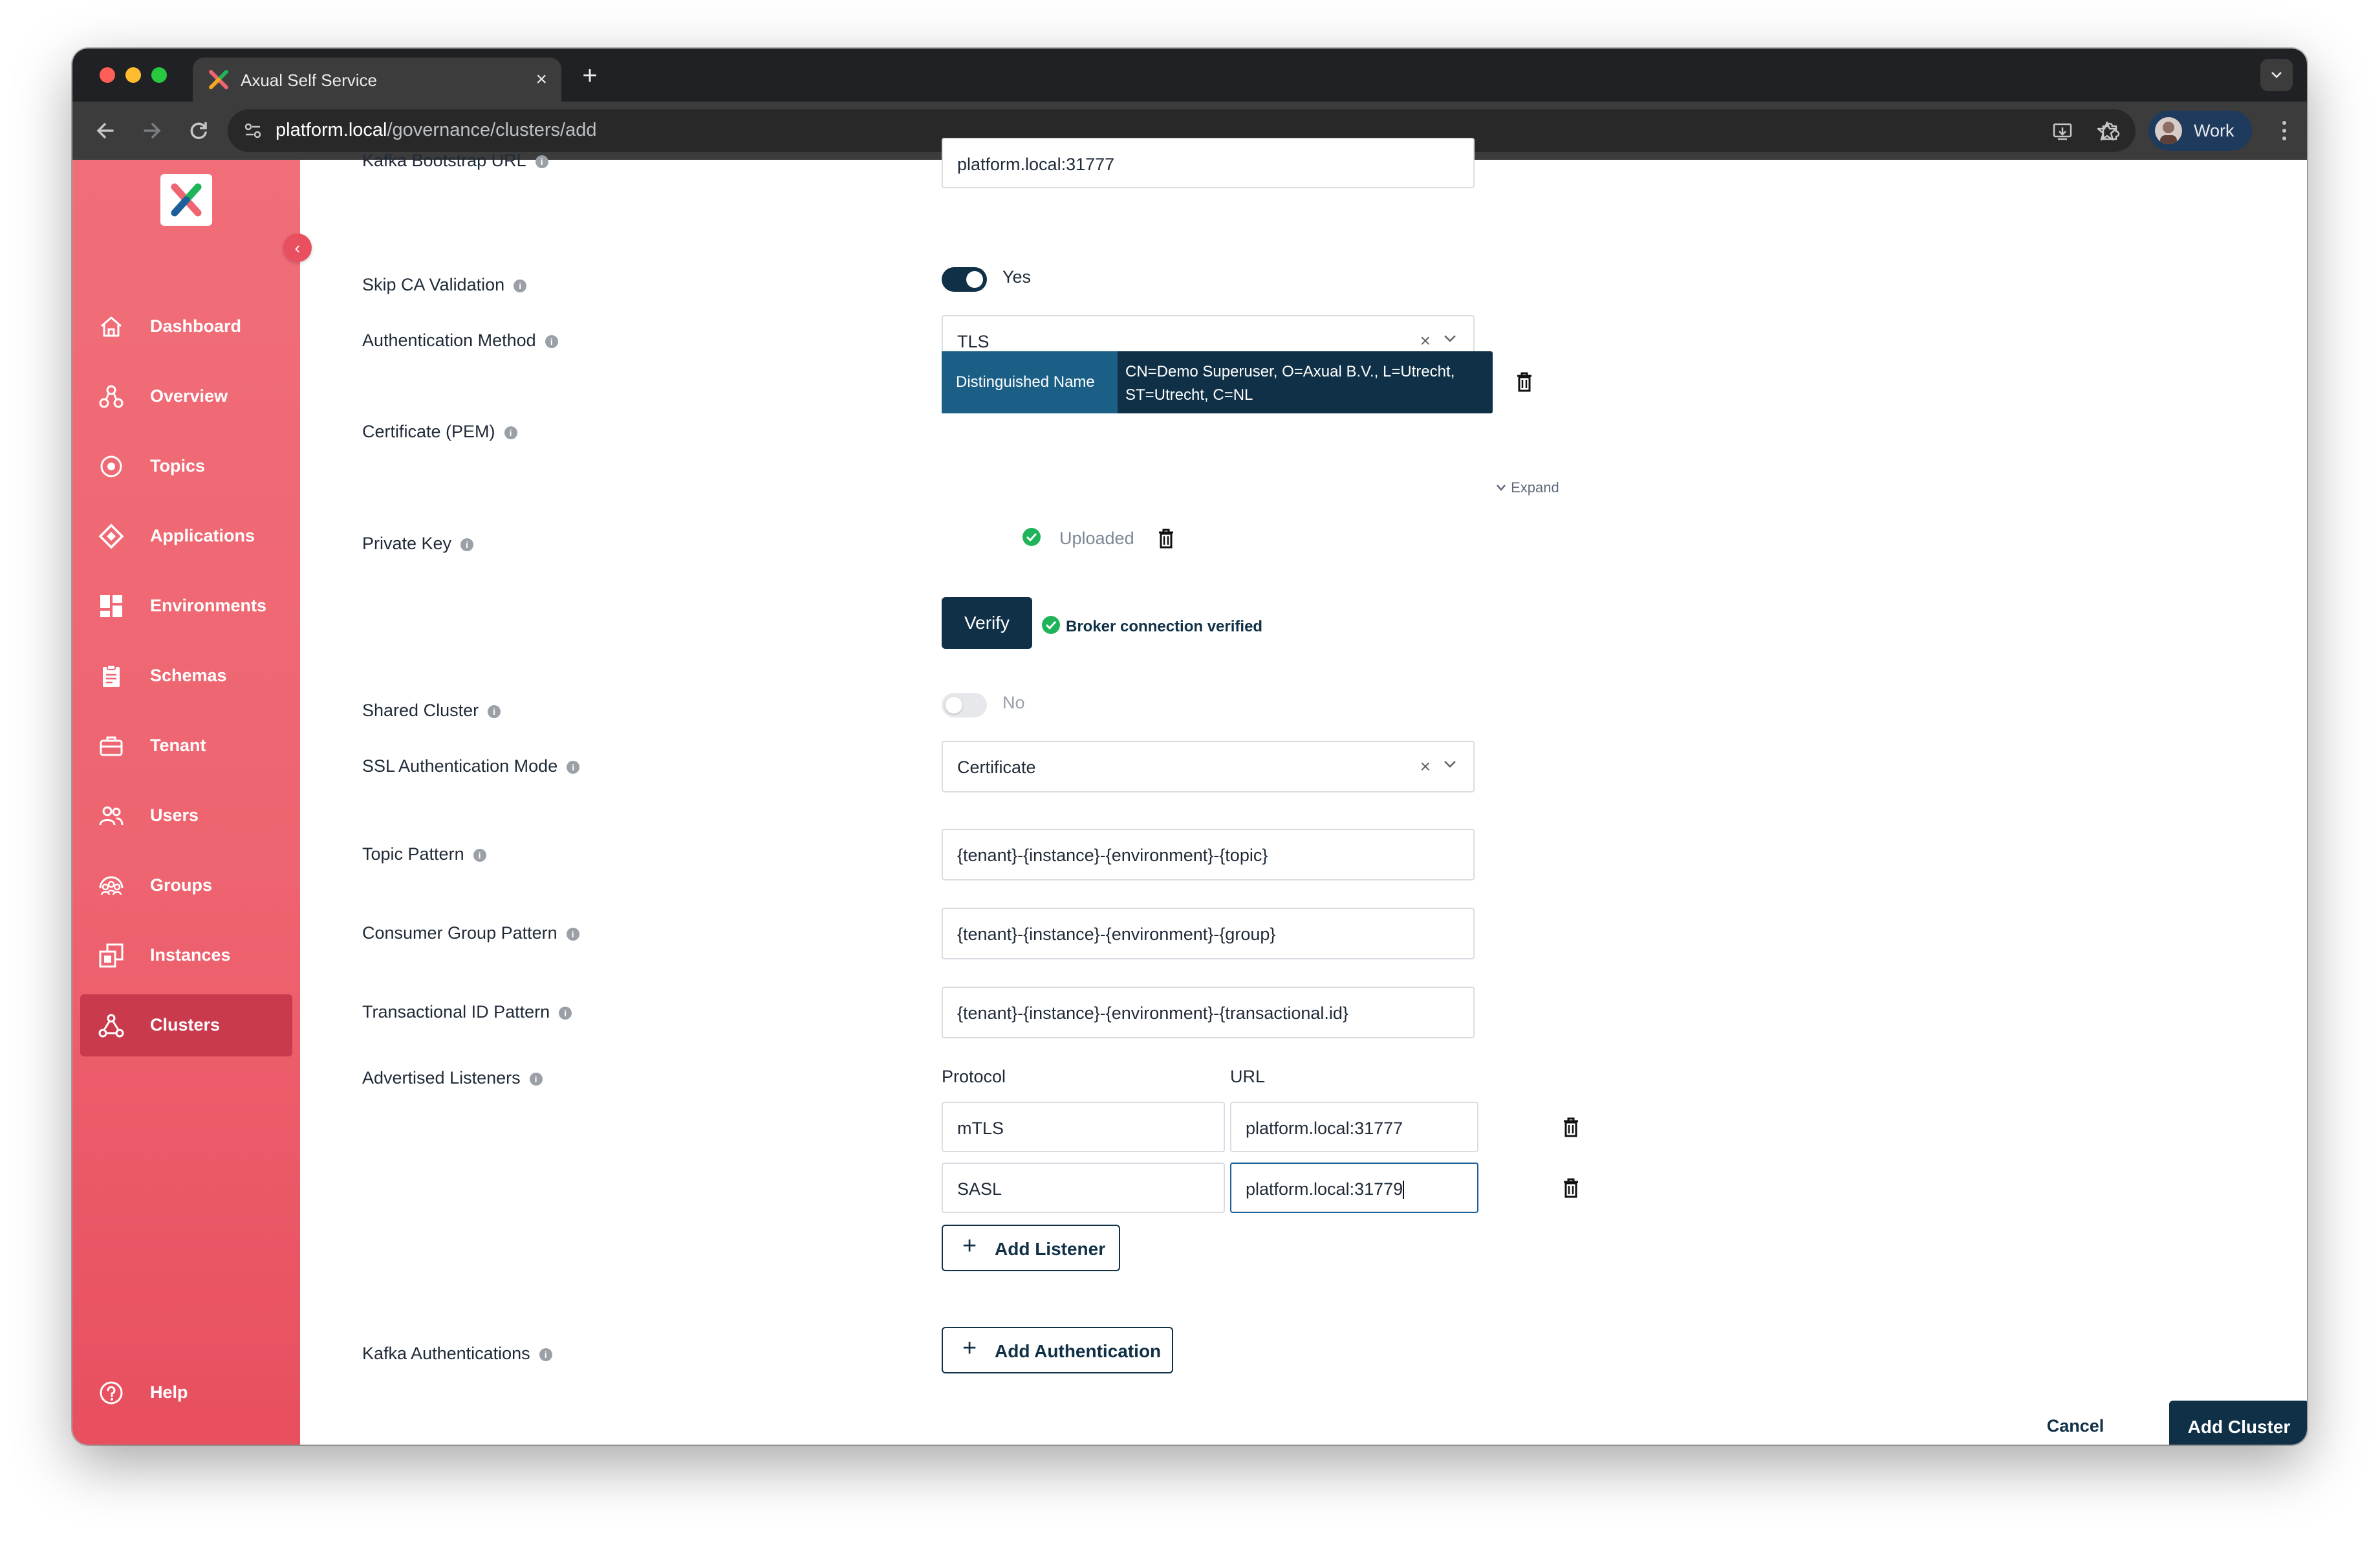 This screenshot has width=2380, height=1541. What do you see at coordinates (2063, 131) in the screenshot?
I see `install-app-icon` at bounding box center [2063, 131].